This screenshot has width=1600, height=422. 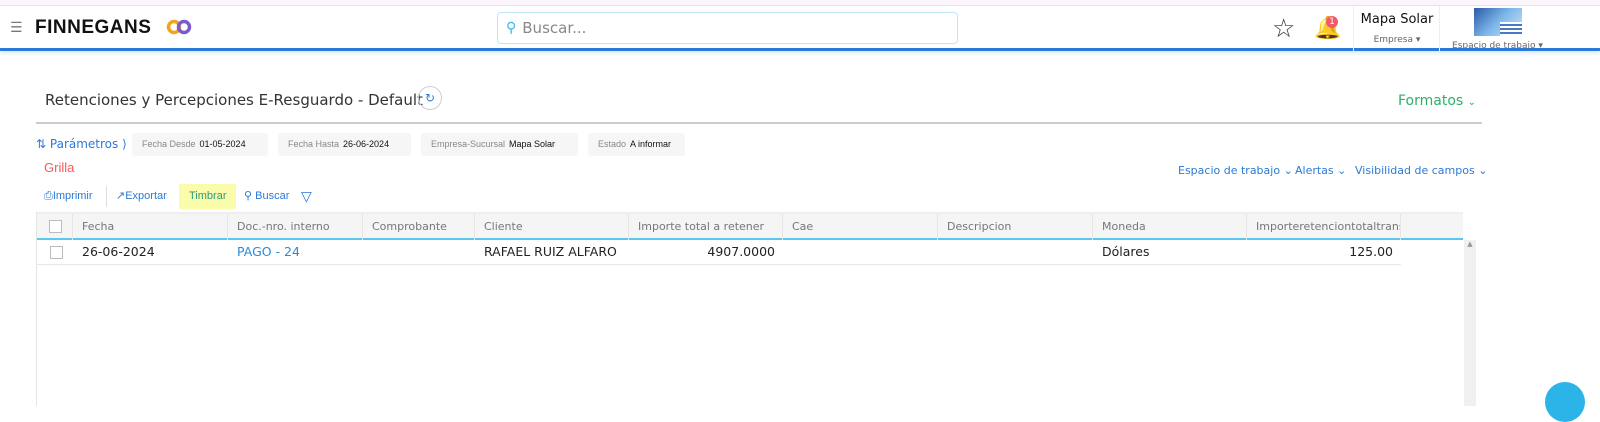 I want to click on scroll-up-icon: ▲, so click(x=1469, y=244).